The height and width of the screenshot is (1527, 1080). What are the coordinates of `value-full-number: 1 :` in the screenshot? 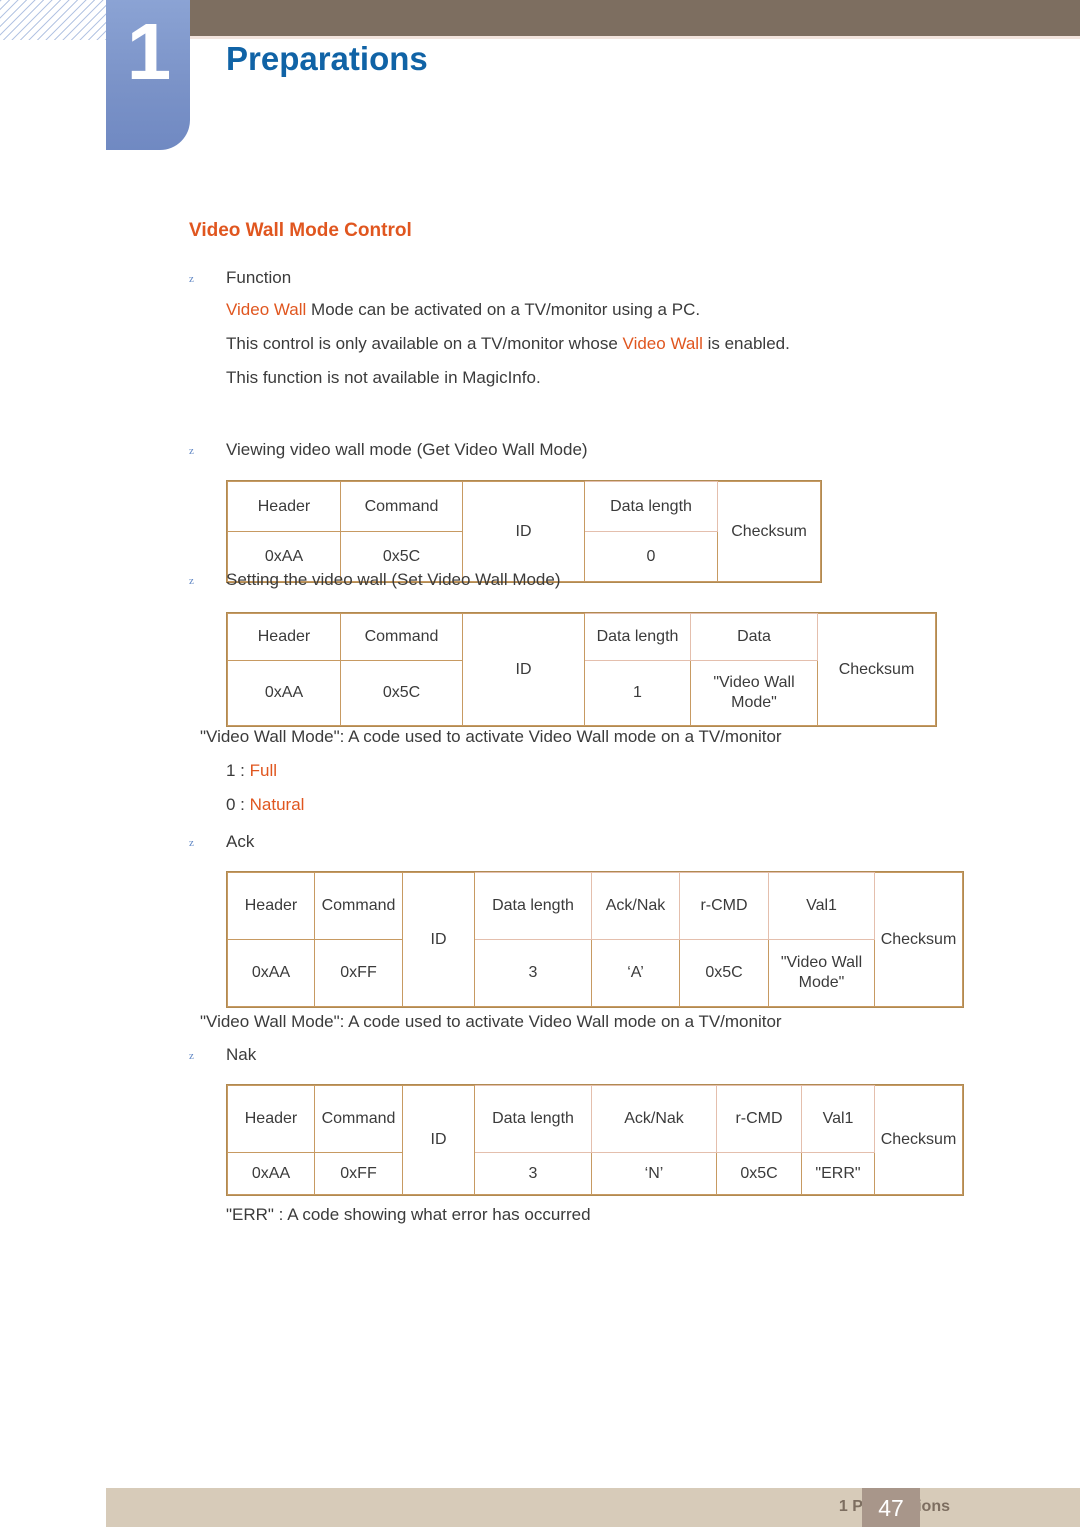 It's located at (238, 770).